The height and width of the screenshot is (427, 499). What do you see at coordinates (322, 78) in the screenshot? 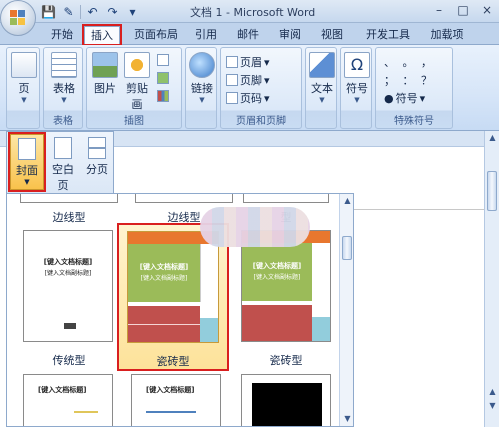
I see `text-button: 文本 ▼` at bounding box center [322, 78].